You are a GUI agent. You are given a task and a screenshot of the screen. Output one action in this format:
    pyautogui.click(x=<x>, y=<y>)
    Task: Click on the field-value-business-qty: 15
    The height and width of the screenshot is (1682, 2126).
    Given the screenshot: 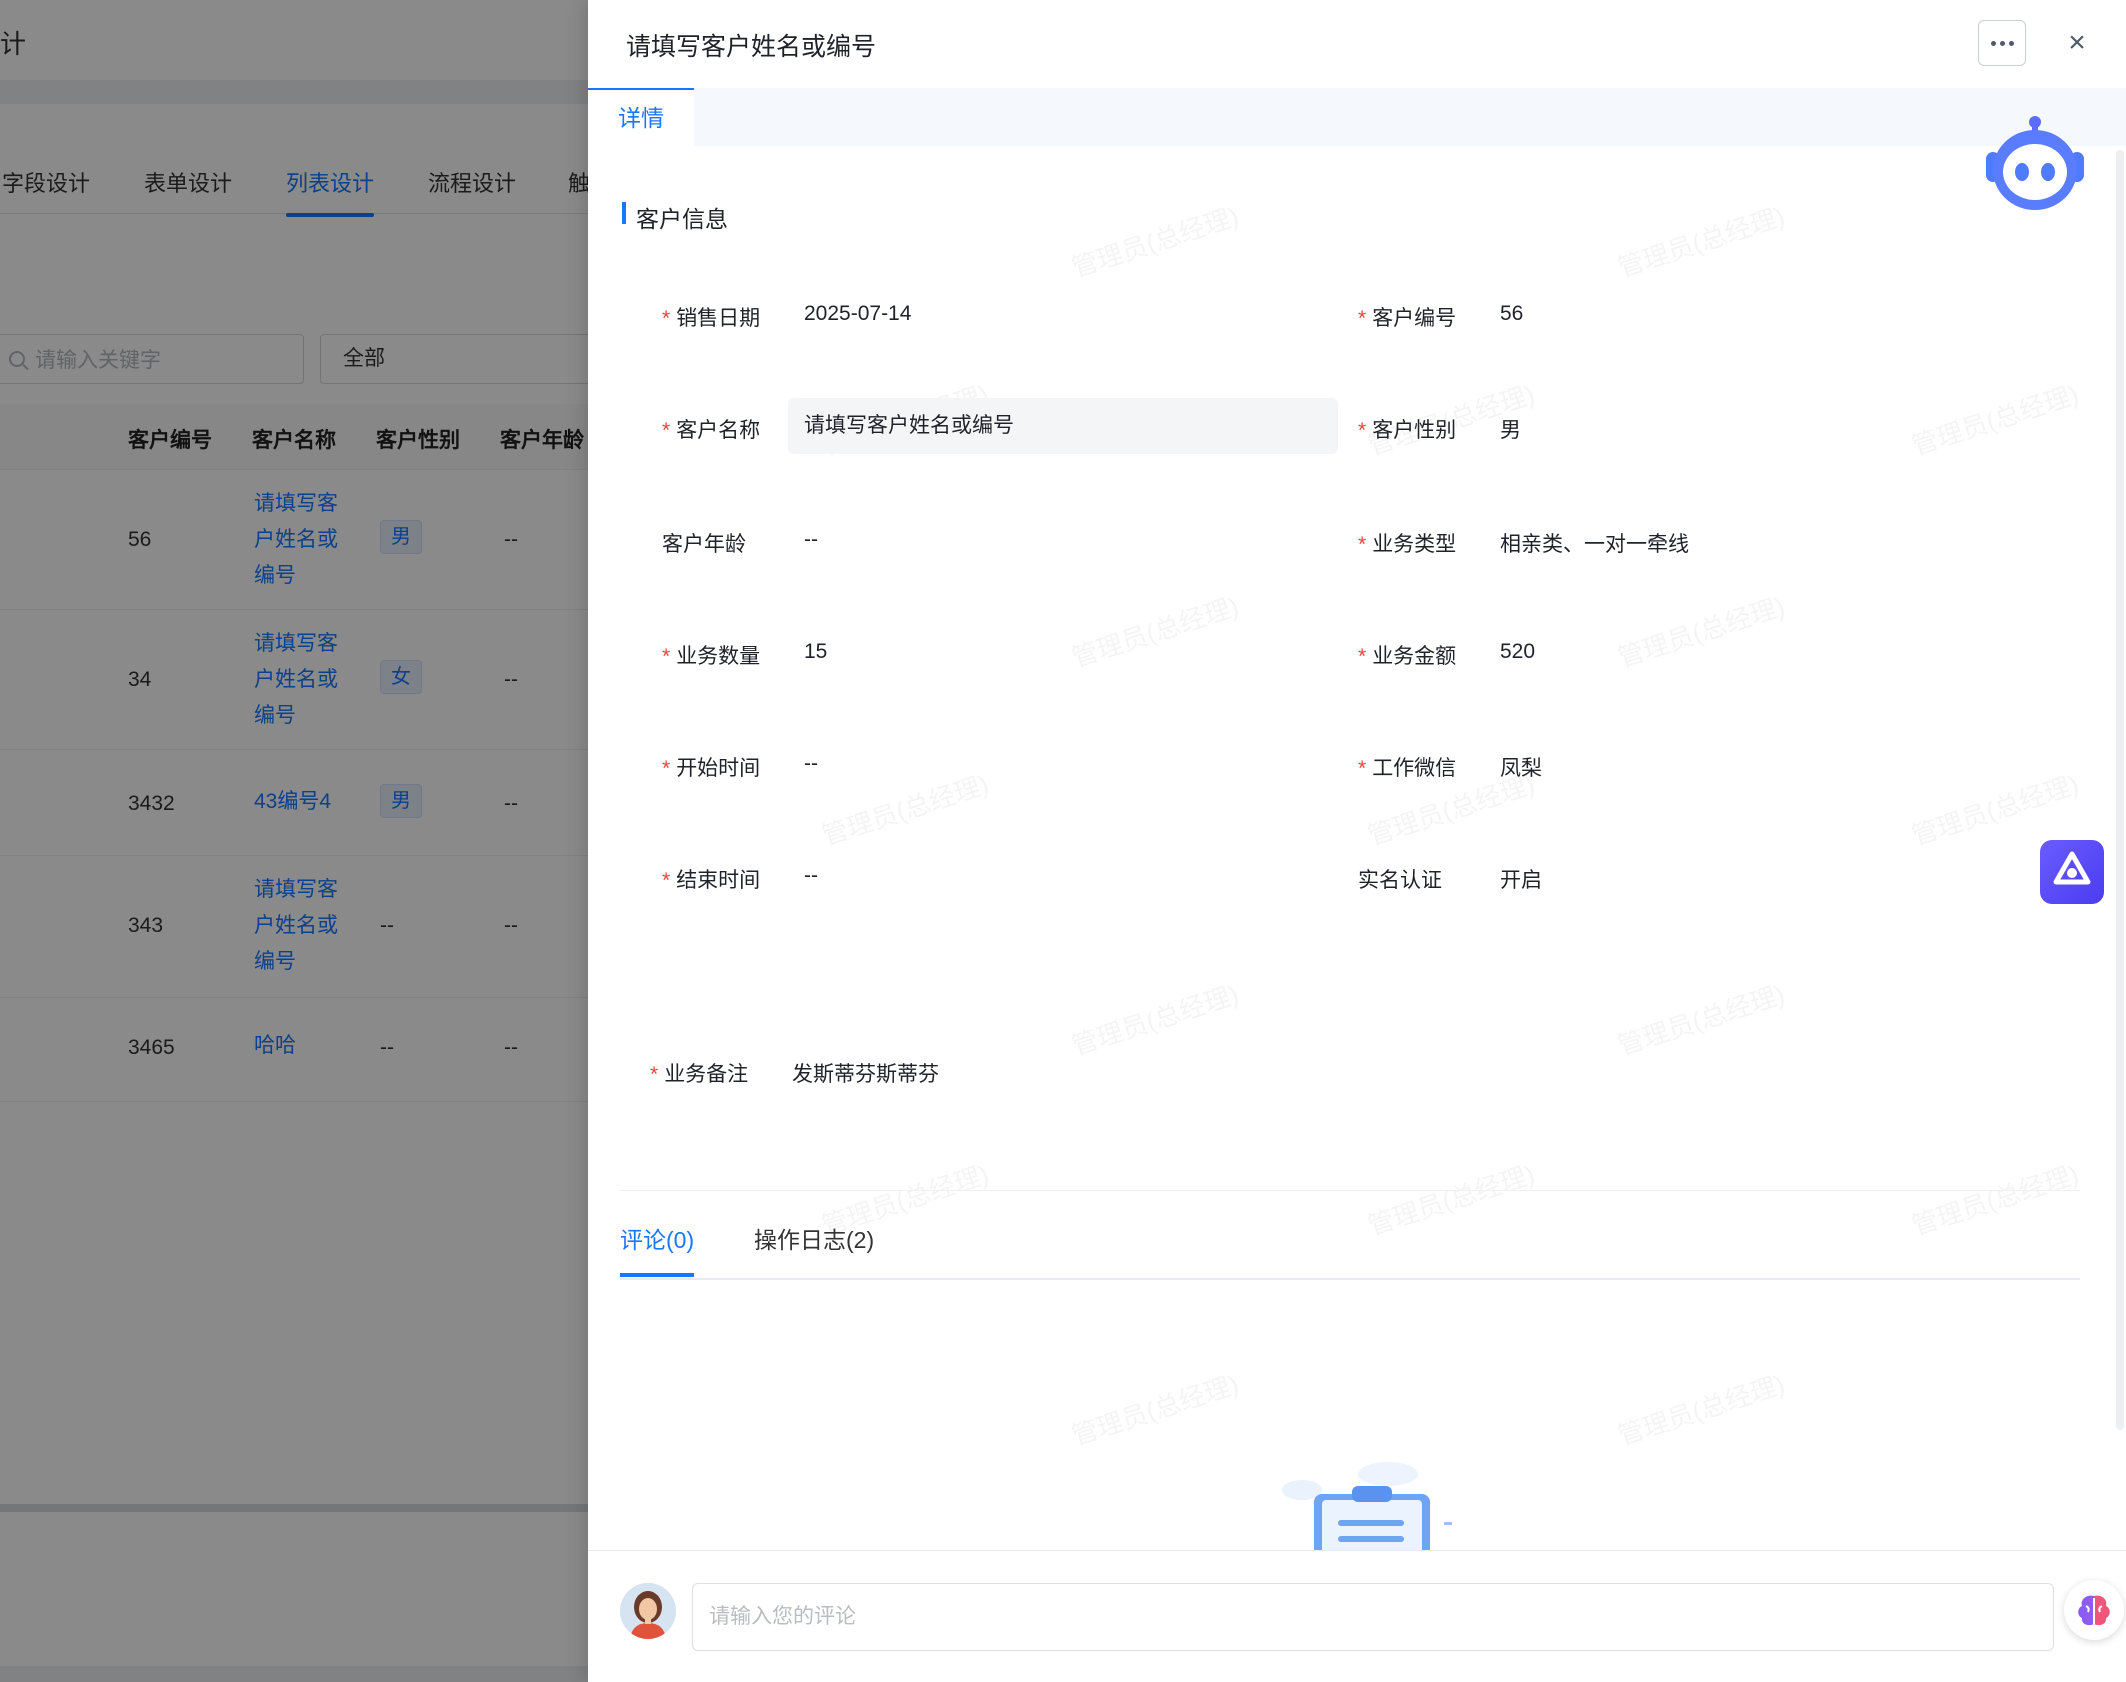 What is the action you would take?
    pyautogui.click(x=815, y=652)
    